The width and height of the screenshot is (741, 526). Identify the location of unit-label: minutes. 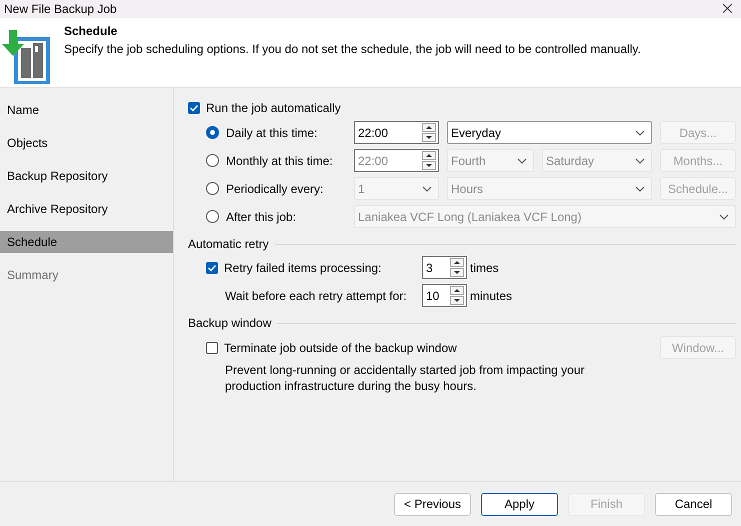
(492, 295).